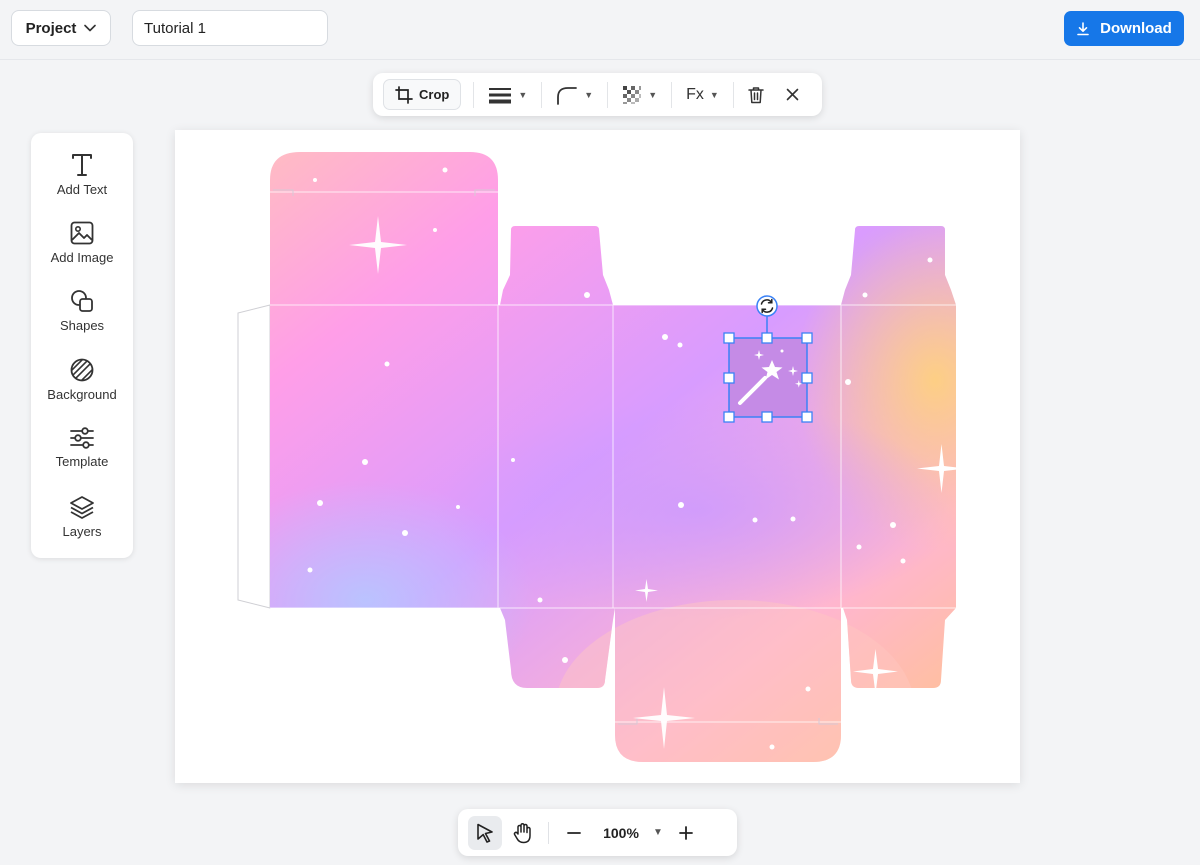 This screenshot has width=1200, height=865. I want to click on close-icon, so click(792, 94).